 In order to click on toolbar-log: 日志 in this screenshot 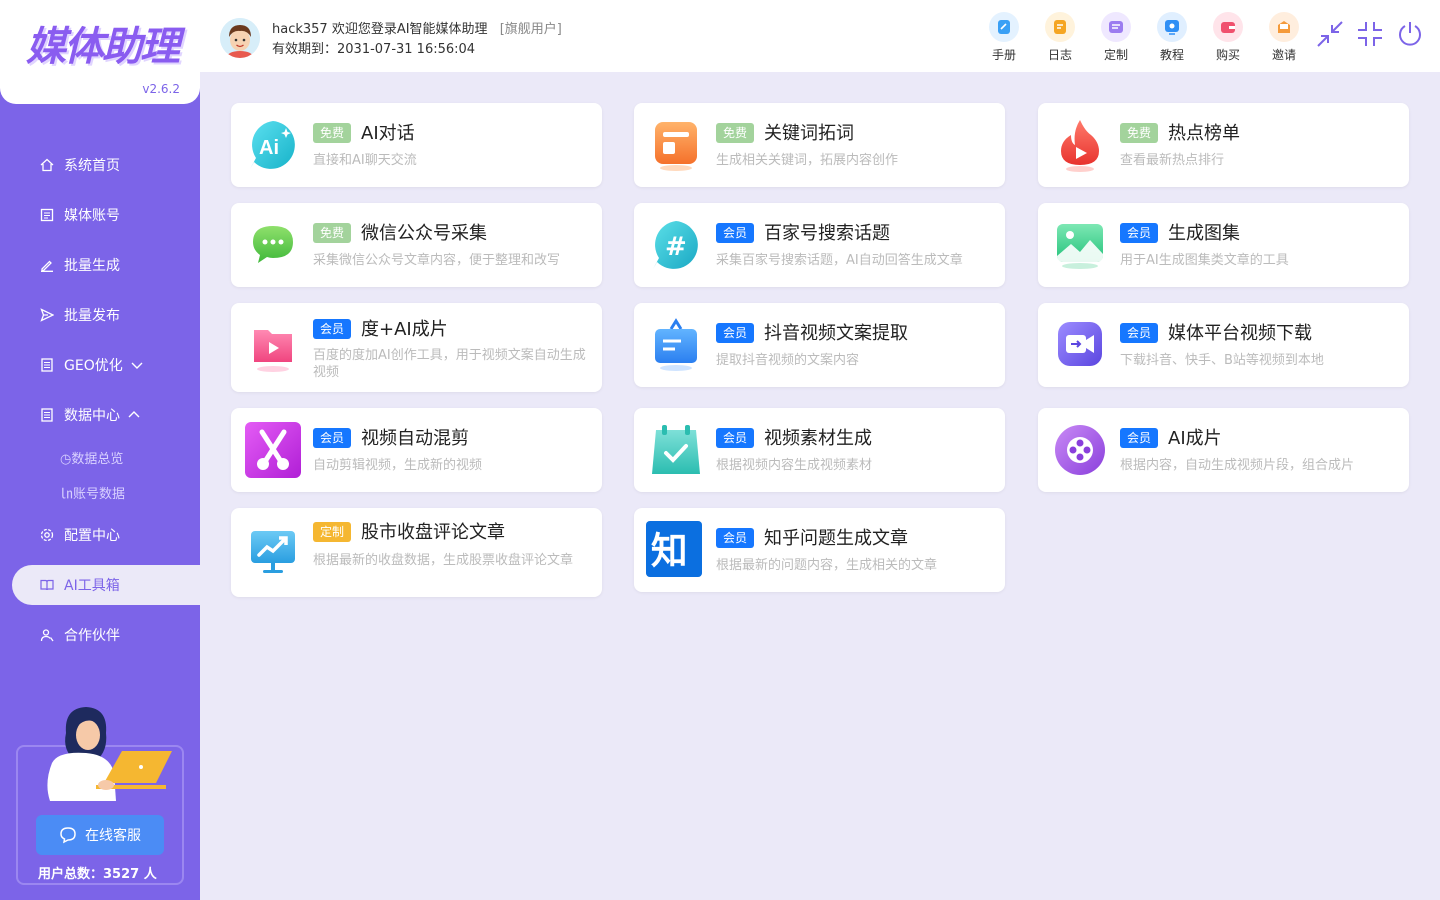, I will do `click(1060, 37)`.